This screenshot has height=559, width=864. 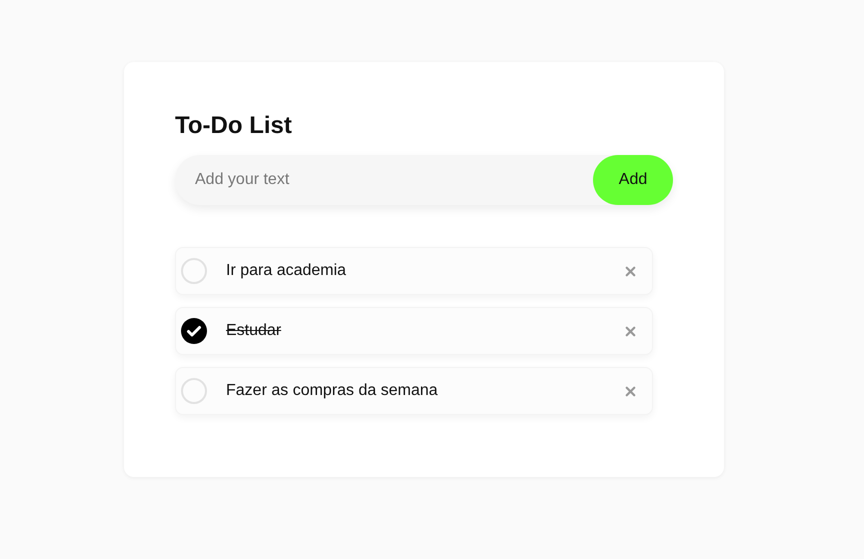 I want to click on task-input-field: Add your text Add, so click(x=424, y=180).